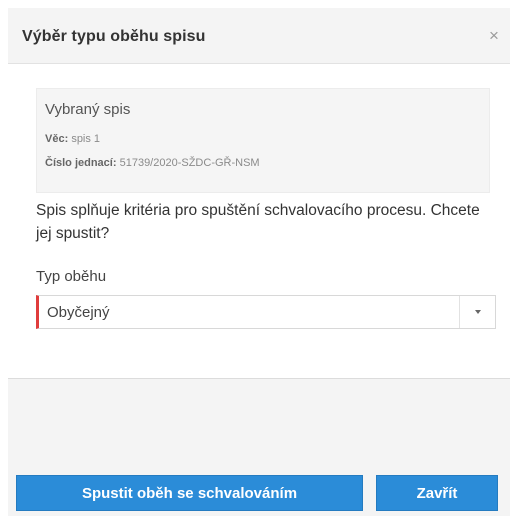 This screenshot has width=510, height=516. I want to click on chevron-down-icon, so click(477, 312).